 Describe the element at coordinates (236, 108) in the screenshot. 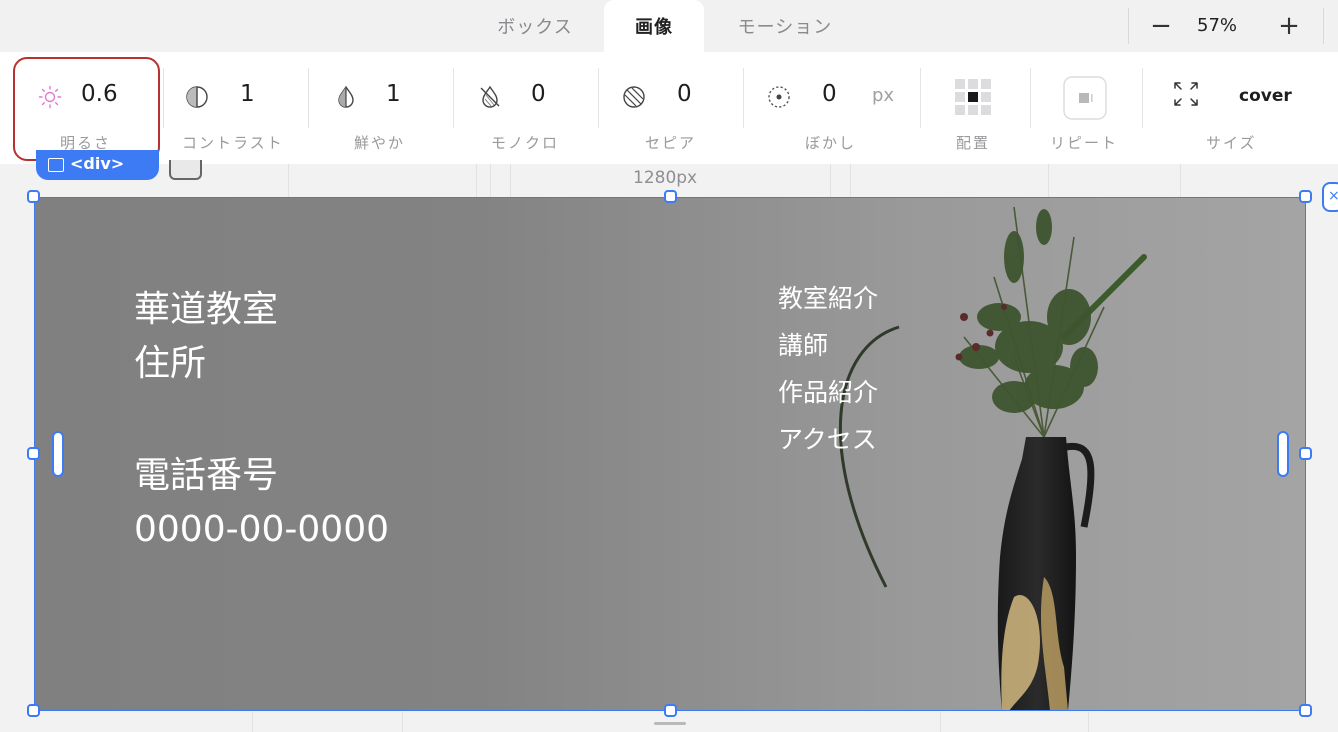

I see `contrast-control: 1 コントラスト` at that location.